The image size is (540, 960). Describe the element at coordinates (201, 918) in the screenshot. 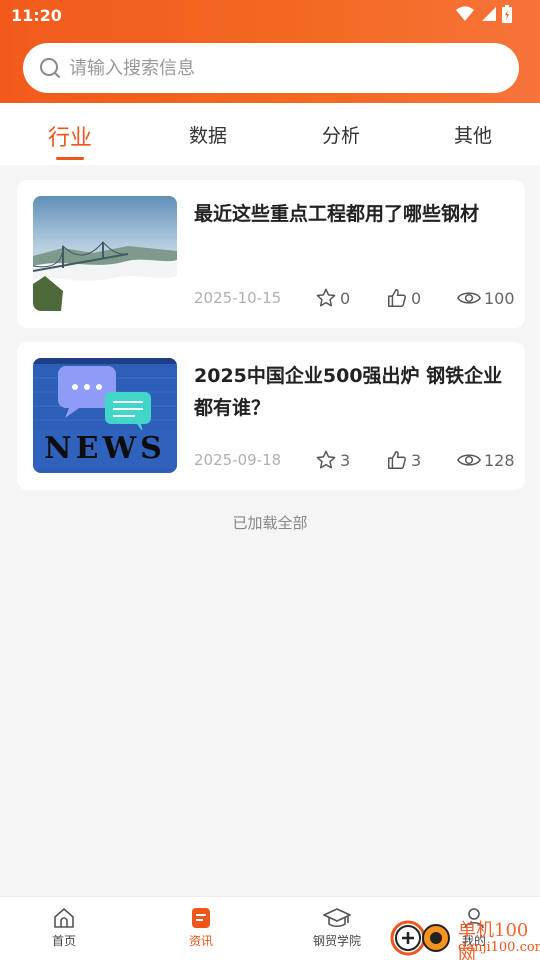

I see `news-icon` at that location.